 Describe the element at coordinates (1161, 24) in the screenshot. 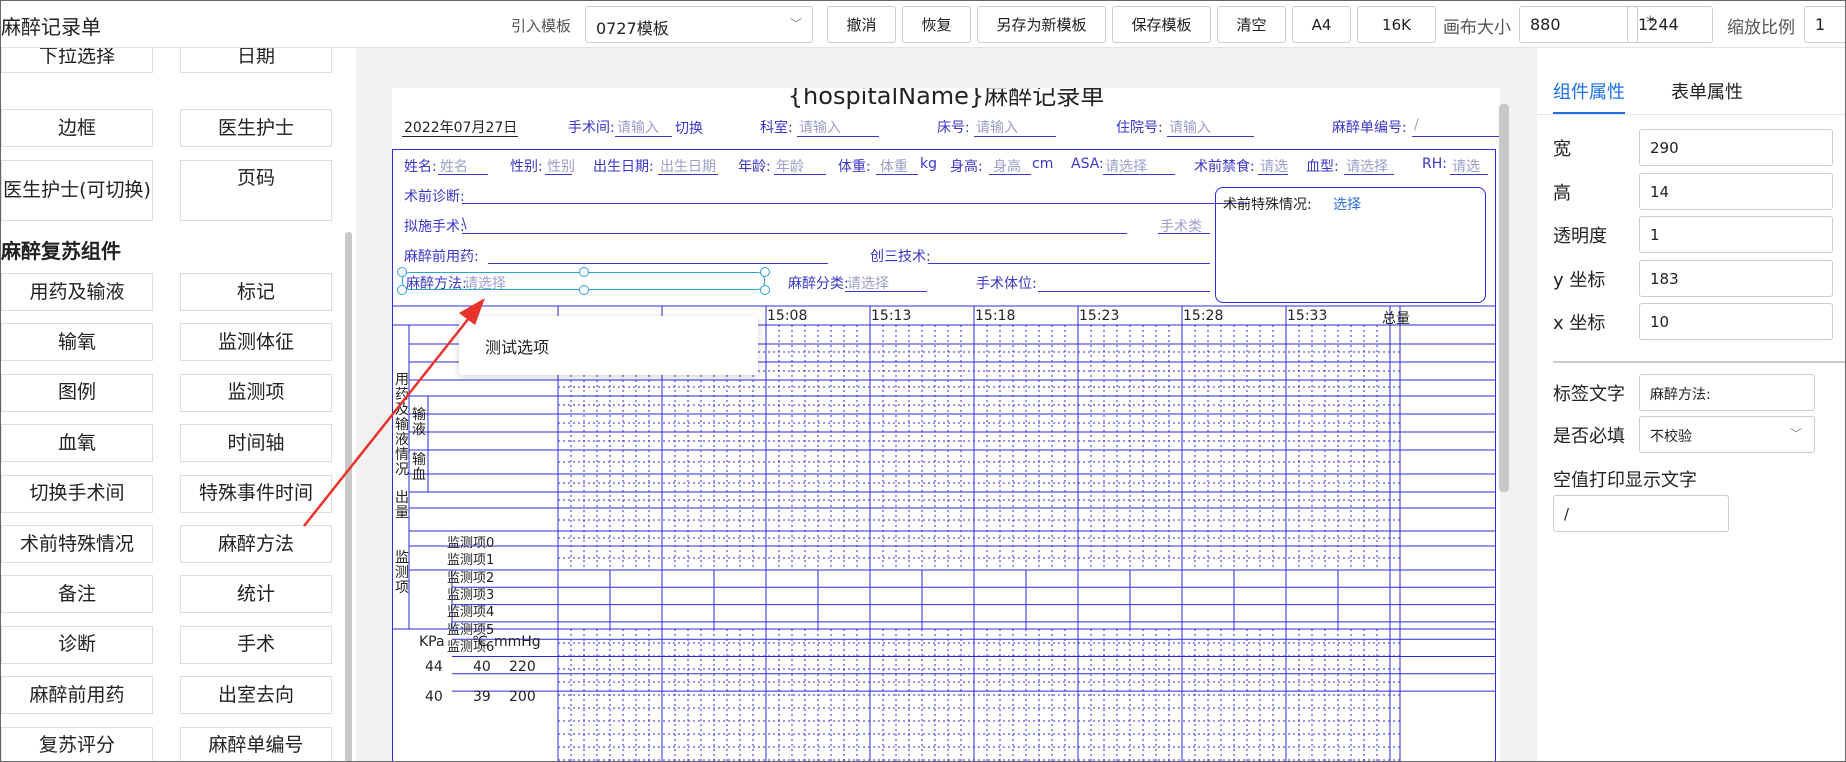

I see `save-template-button: 保存模板` at that location.